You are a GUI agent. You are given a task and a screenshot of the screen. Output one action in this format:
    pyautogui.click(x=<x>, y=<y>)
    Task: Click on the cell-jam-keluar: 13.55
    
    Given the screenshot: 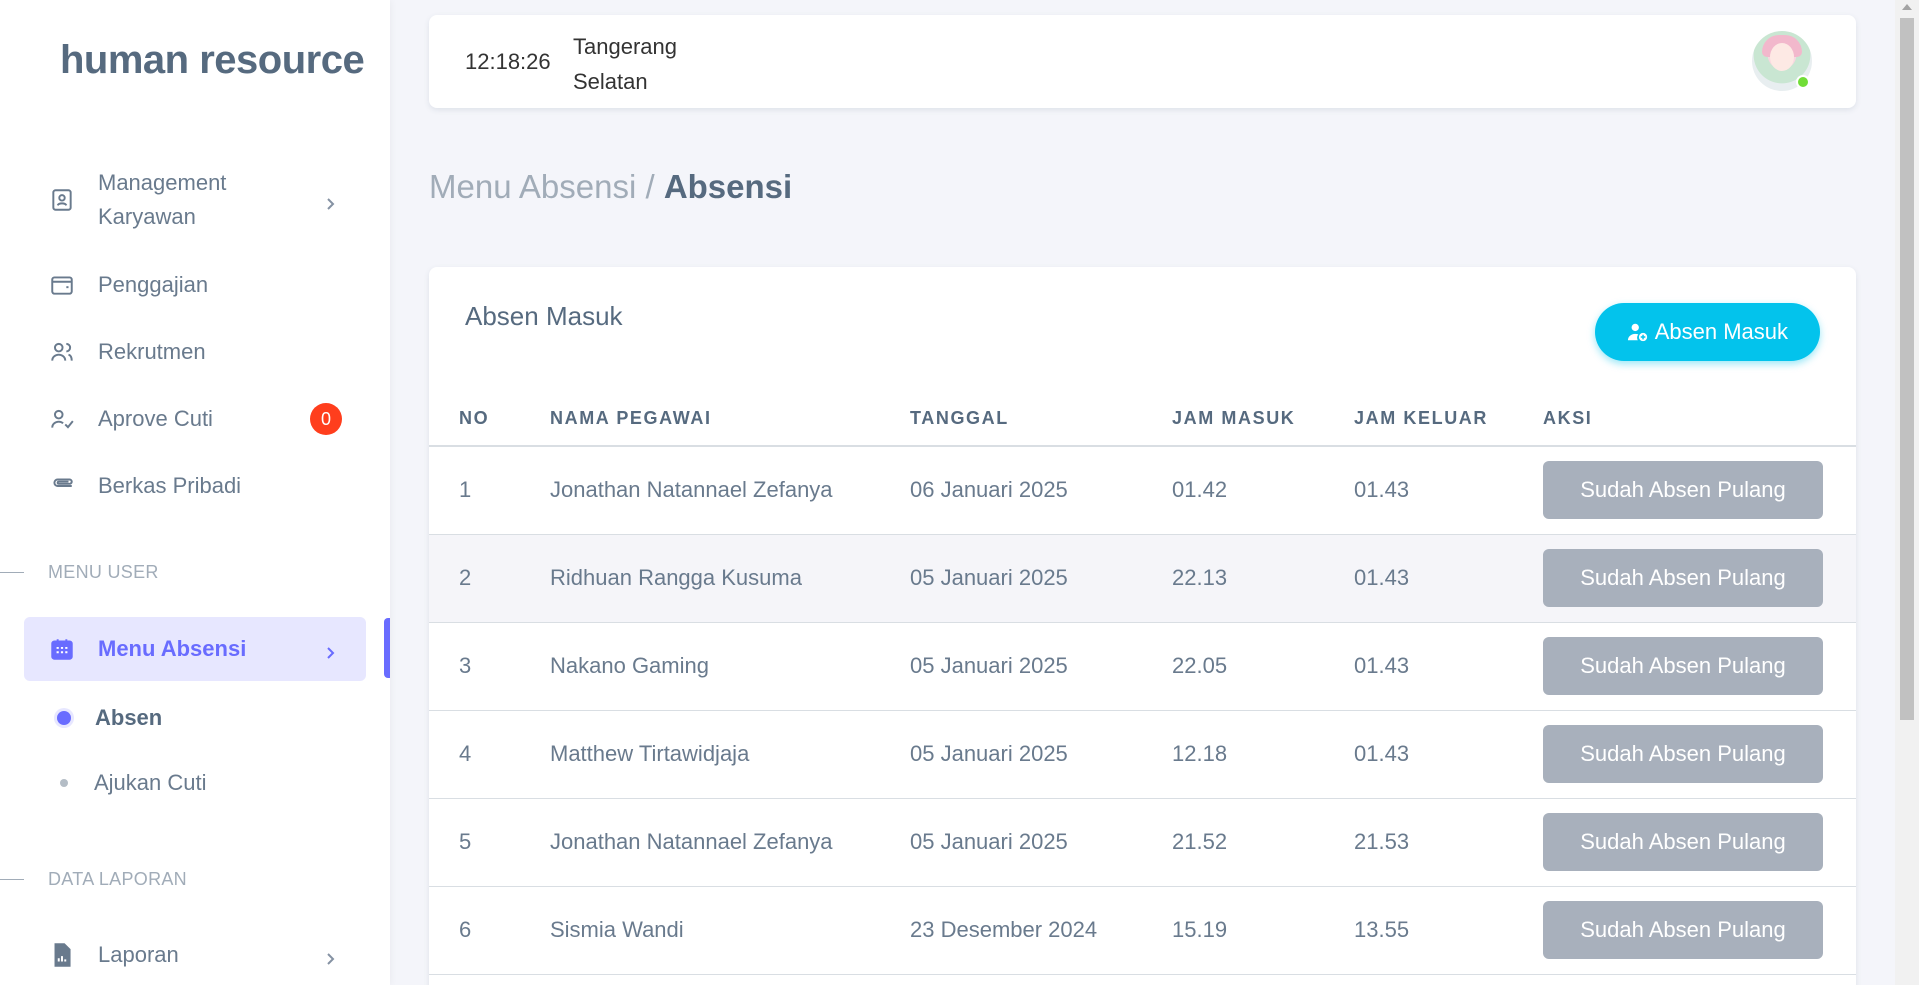 What is the action you would take?
    pyautogui.click(x=1448, y=930)
    